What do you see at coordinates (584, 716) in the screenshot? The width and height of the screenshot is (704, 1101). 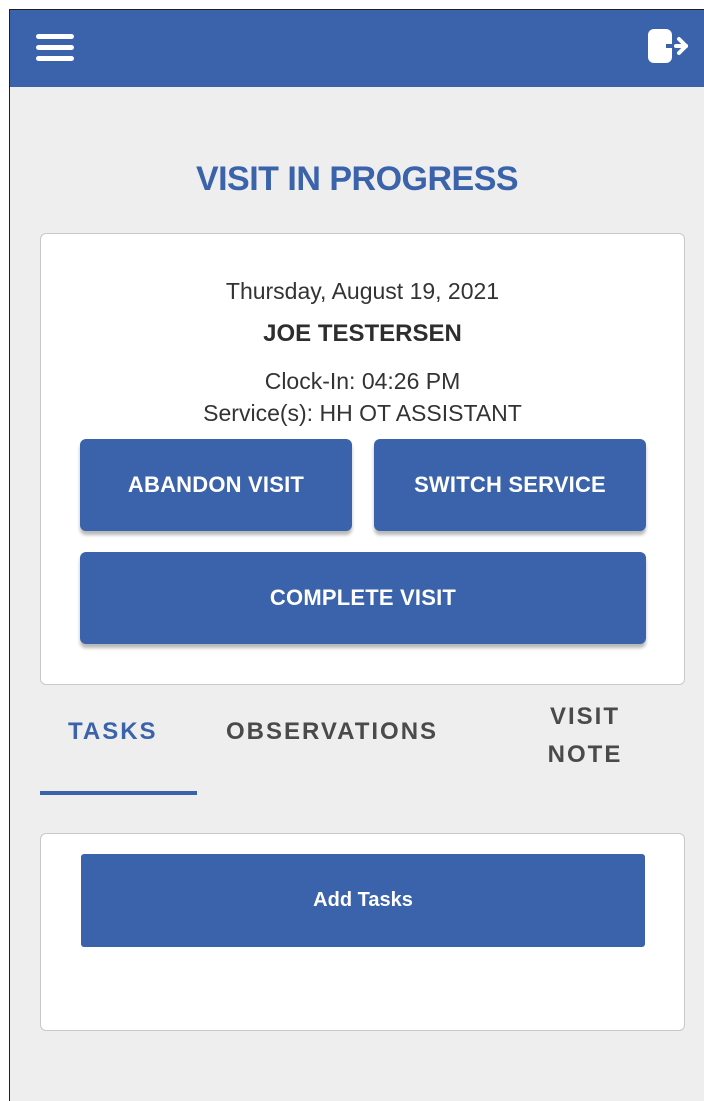 I see `tab-visit-note-line1: VISIT` at bounding box center [584, 716].